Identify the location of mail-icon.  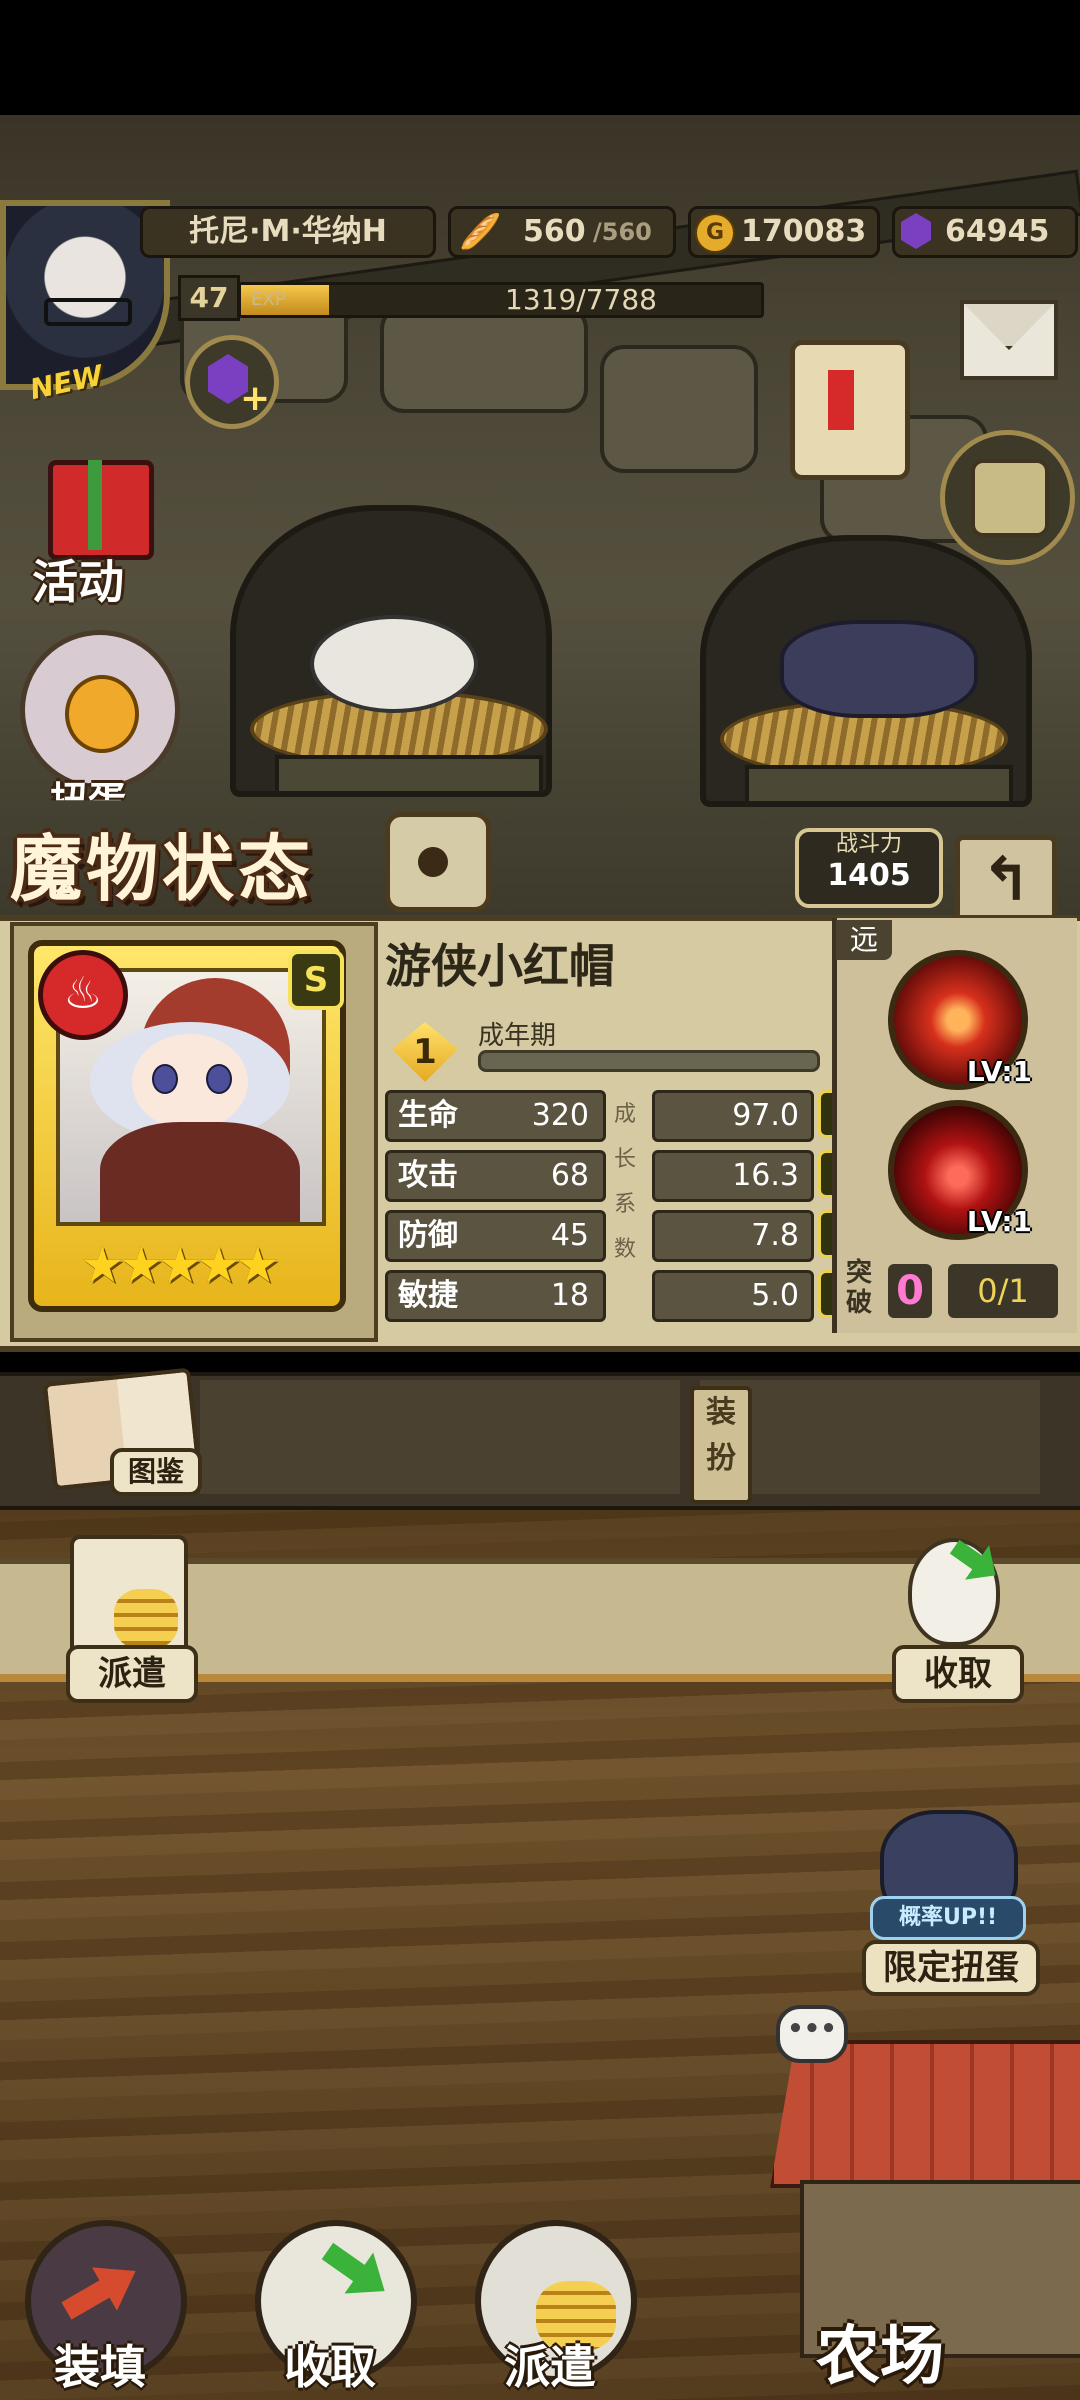
(1009, 340).